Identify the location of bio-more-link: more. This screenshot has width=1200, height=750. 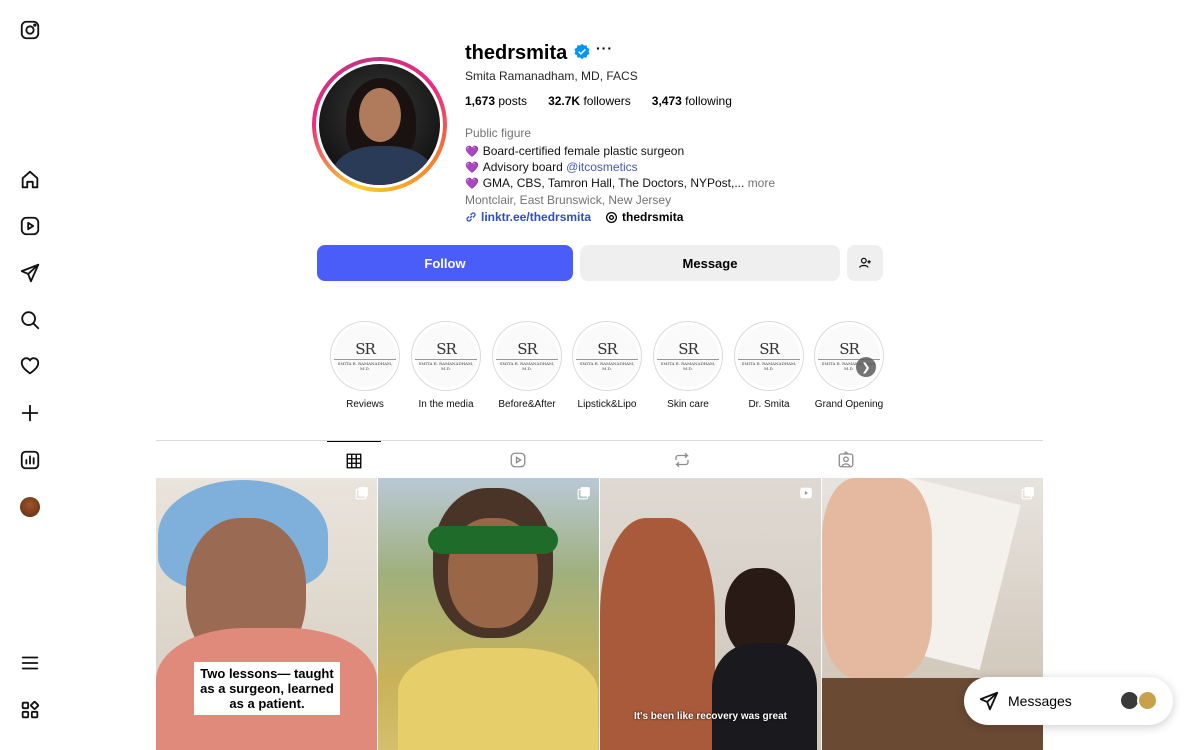
(761, 183).